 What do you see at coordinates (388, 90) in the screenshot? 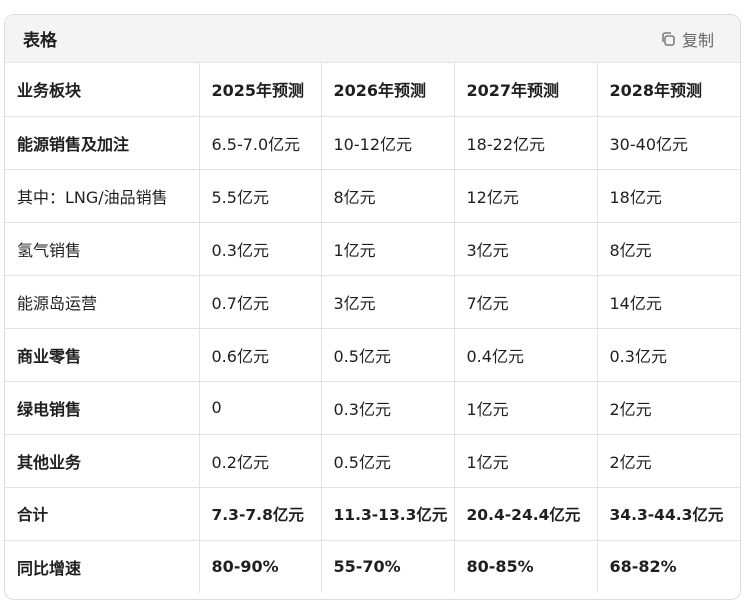
I see `column-header: 2026年预测` at bounding box center [388, 90].